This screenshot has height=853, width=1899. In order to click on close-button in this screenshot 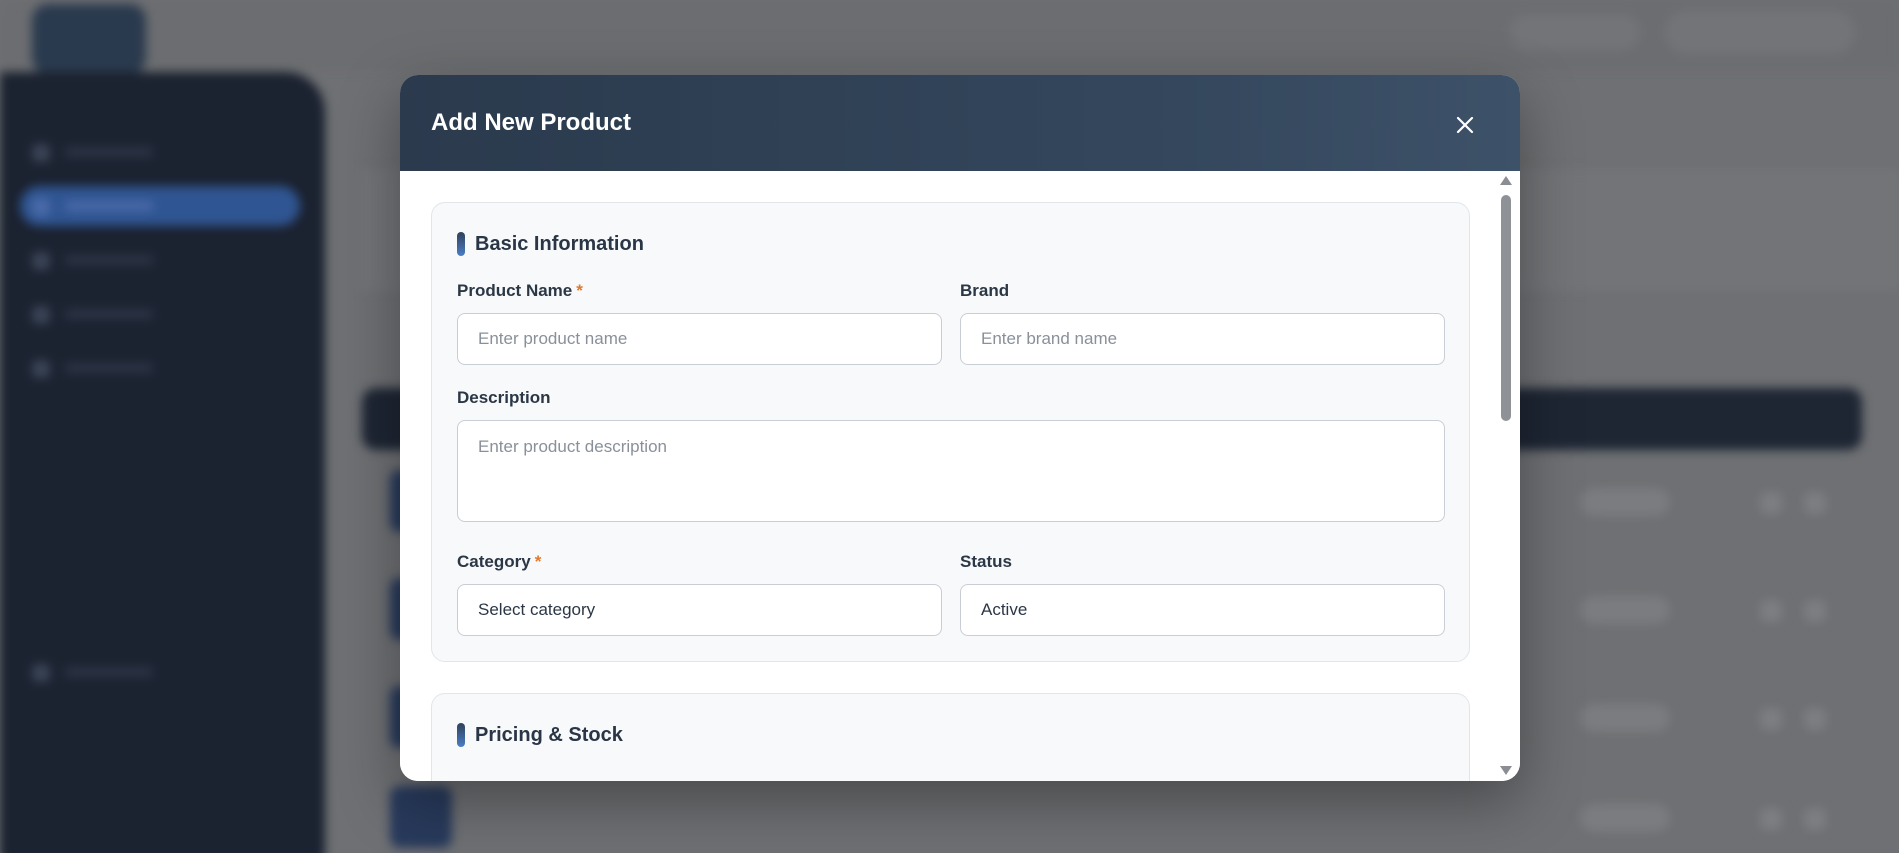, I will do `click(1465, 125)`.